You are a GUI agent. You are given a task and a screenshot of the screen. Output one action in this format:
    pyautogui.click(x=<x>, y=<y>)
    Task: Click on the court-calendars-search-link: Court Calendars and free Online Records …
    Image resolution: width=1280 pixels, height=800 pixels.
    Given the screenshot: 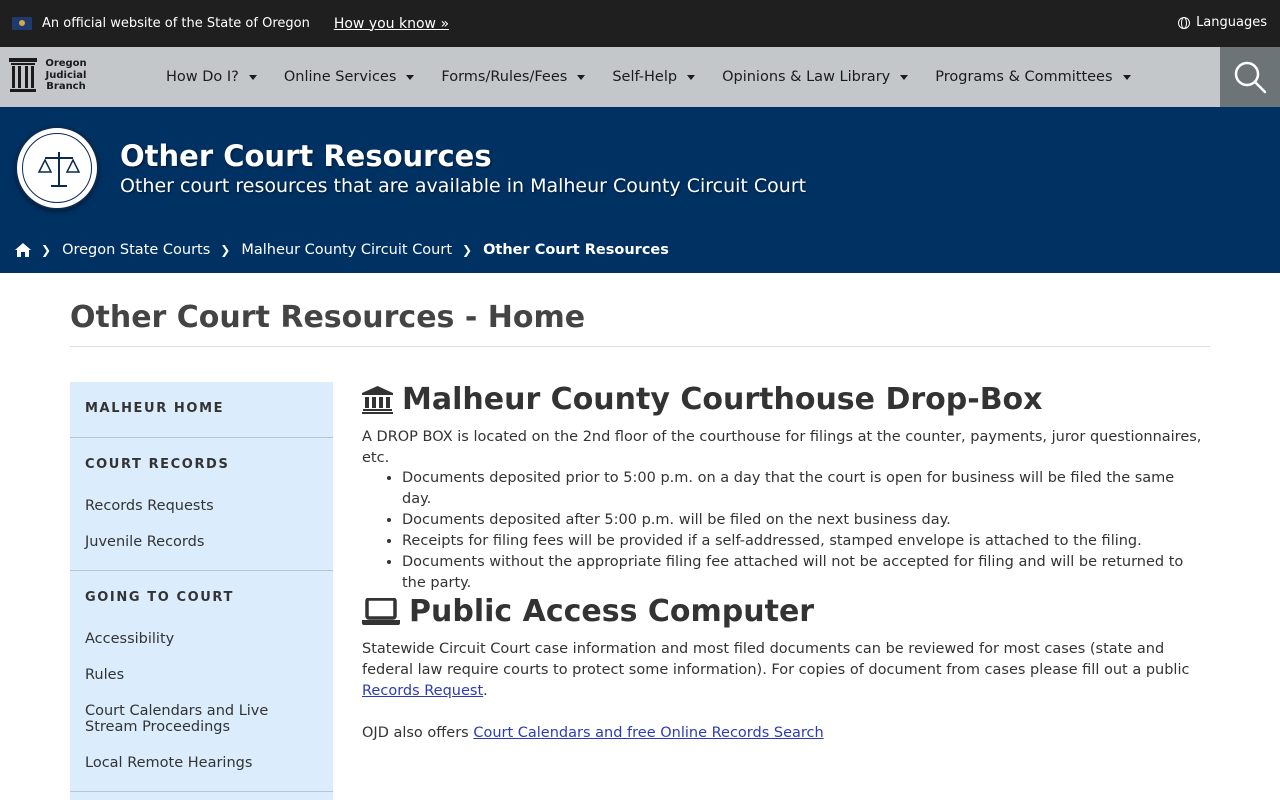 What is the action you would take?
    pyautogui.click(x=648, y=733)
    